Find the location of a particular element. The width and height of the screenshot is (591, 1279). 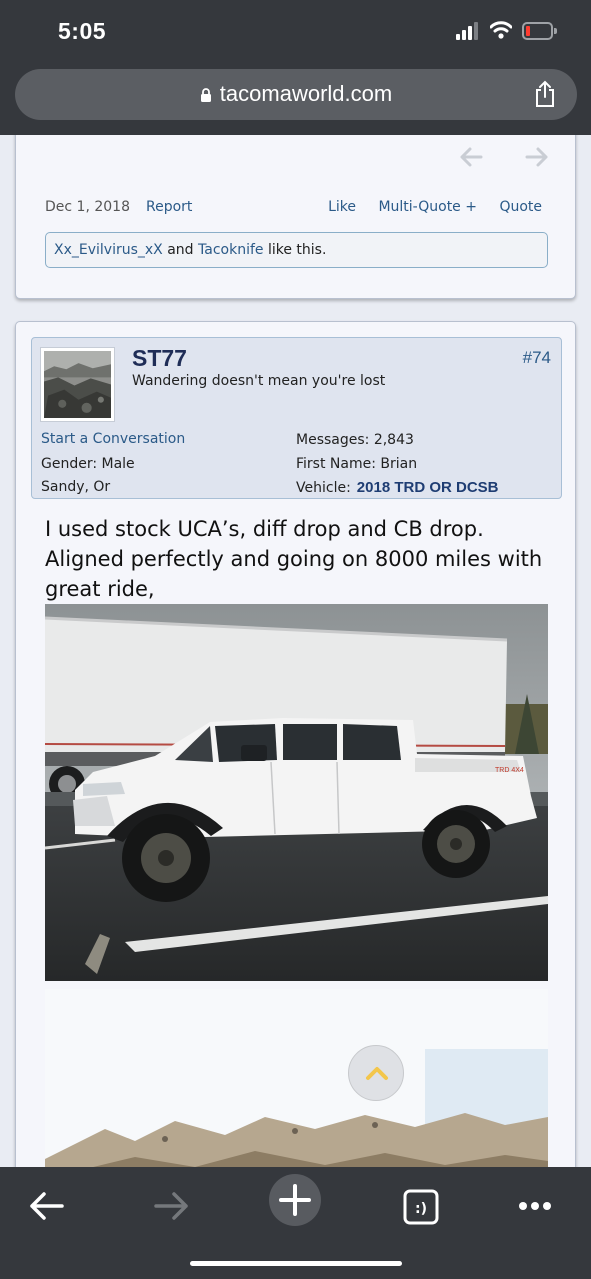

arrow-left-icon is located at coordinates (471, 157).